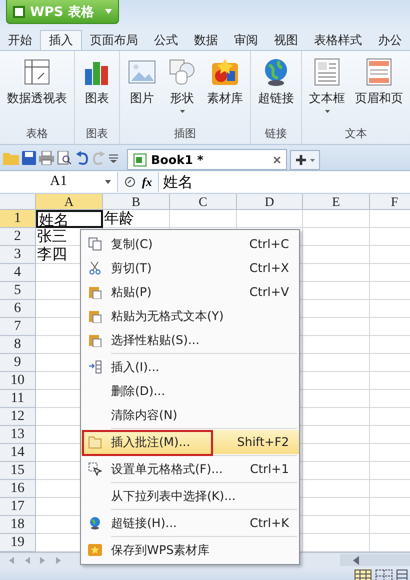 The height and width of the screenshot is (580, 410). I want to click on row-header: 18, so click(18, 525).